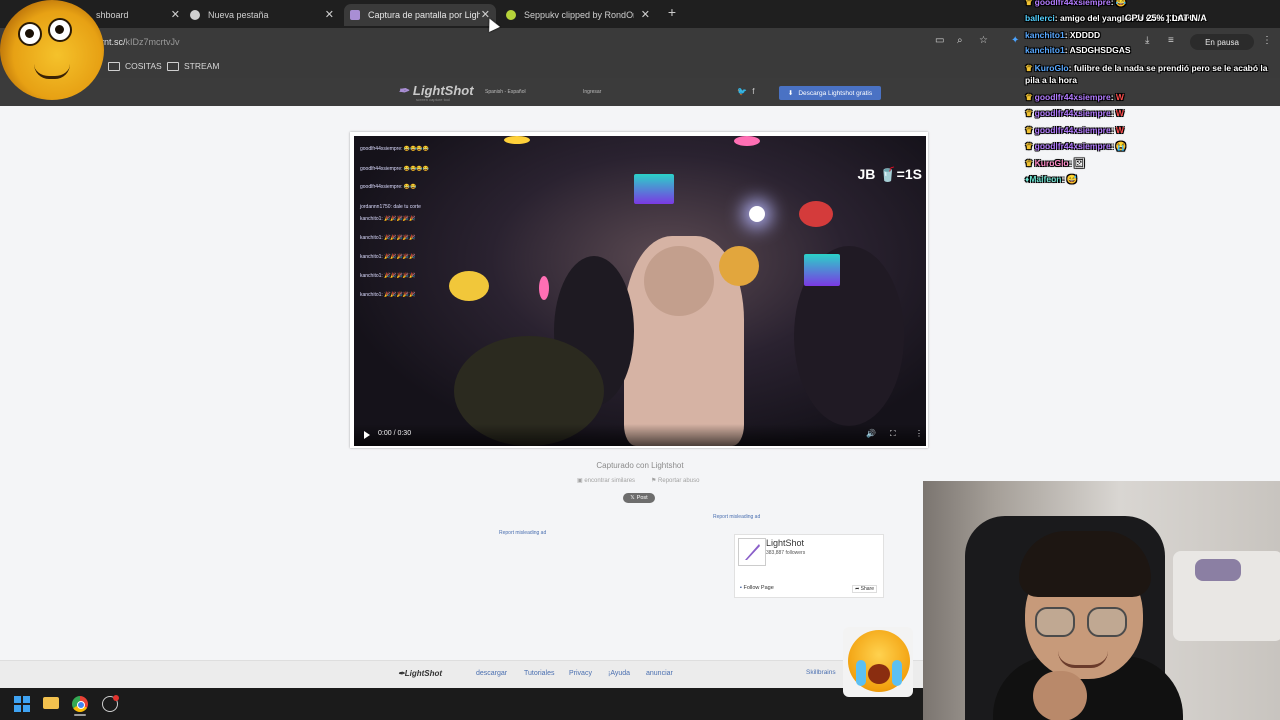 This screenshot has width=1280, height=720. I want to click on tab-nueva-pestana: Nueva pestaña ✕, so click(265, 15).